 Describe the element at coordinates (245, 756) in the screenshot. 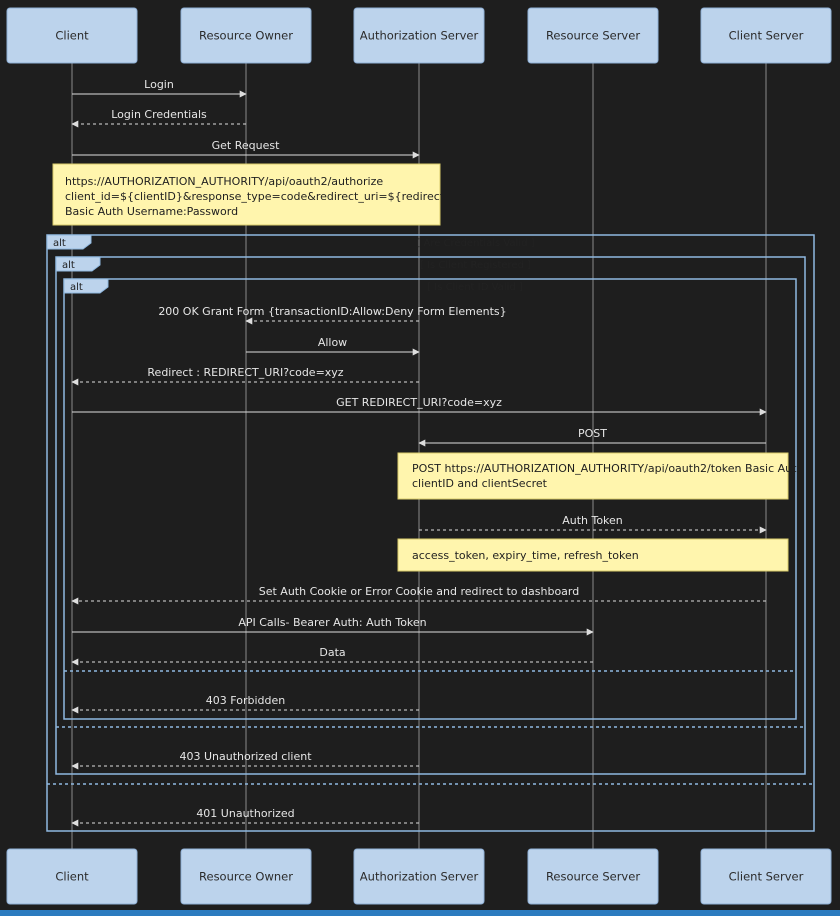

I see `message-label-m14: 403 Unauthorized client` at that location.